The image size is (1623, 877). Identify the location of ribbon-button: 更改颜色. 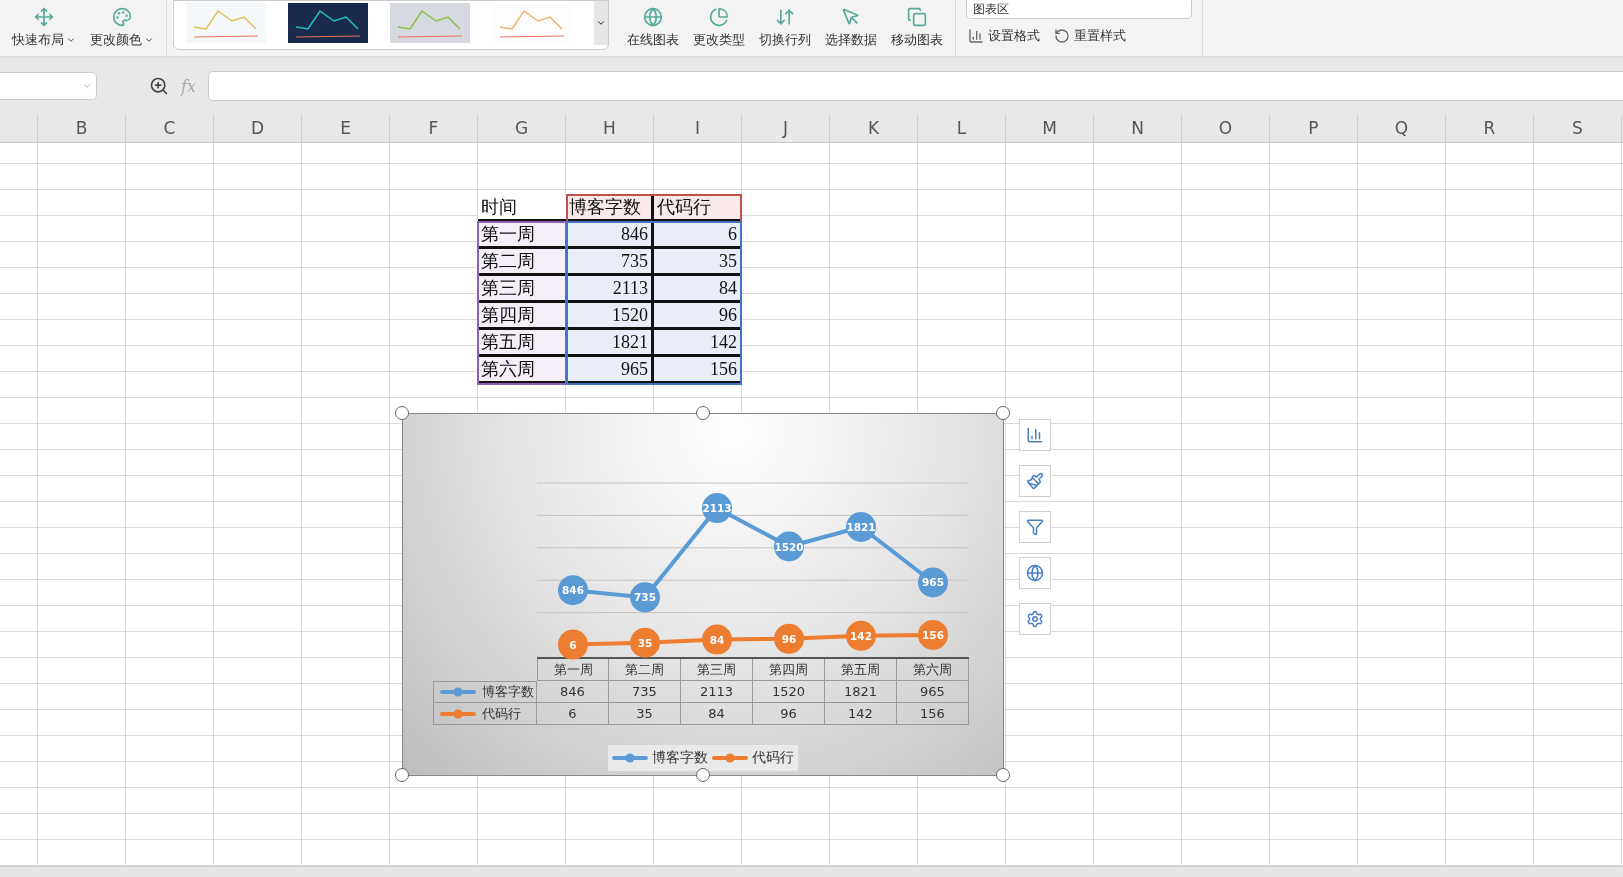
(122, 28).